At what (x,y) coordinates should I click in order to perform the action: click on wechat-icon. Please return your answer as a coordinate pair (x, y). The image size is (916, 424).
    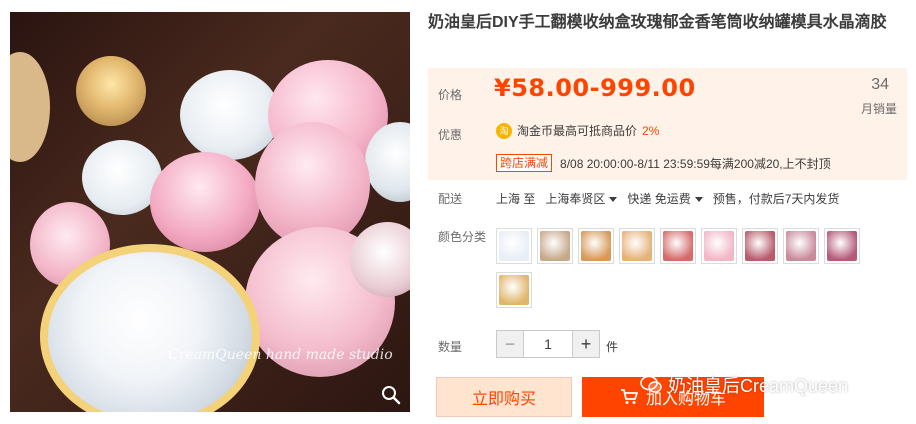
    Looking at the image, I should click on (651, 384).